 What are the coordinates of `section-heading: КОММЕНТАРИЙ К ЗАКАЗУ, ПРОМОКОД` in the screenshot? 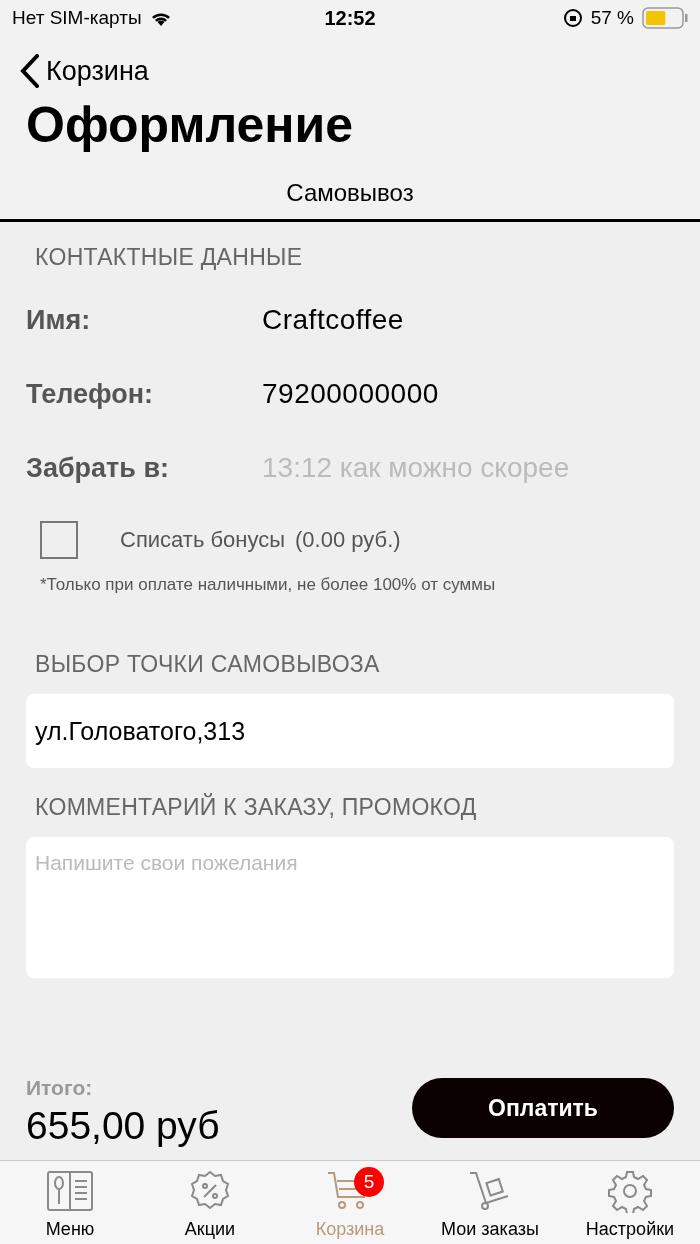 It's located at (256, 807).